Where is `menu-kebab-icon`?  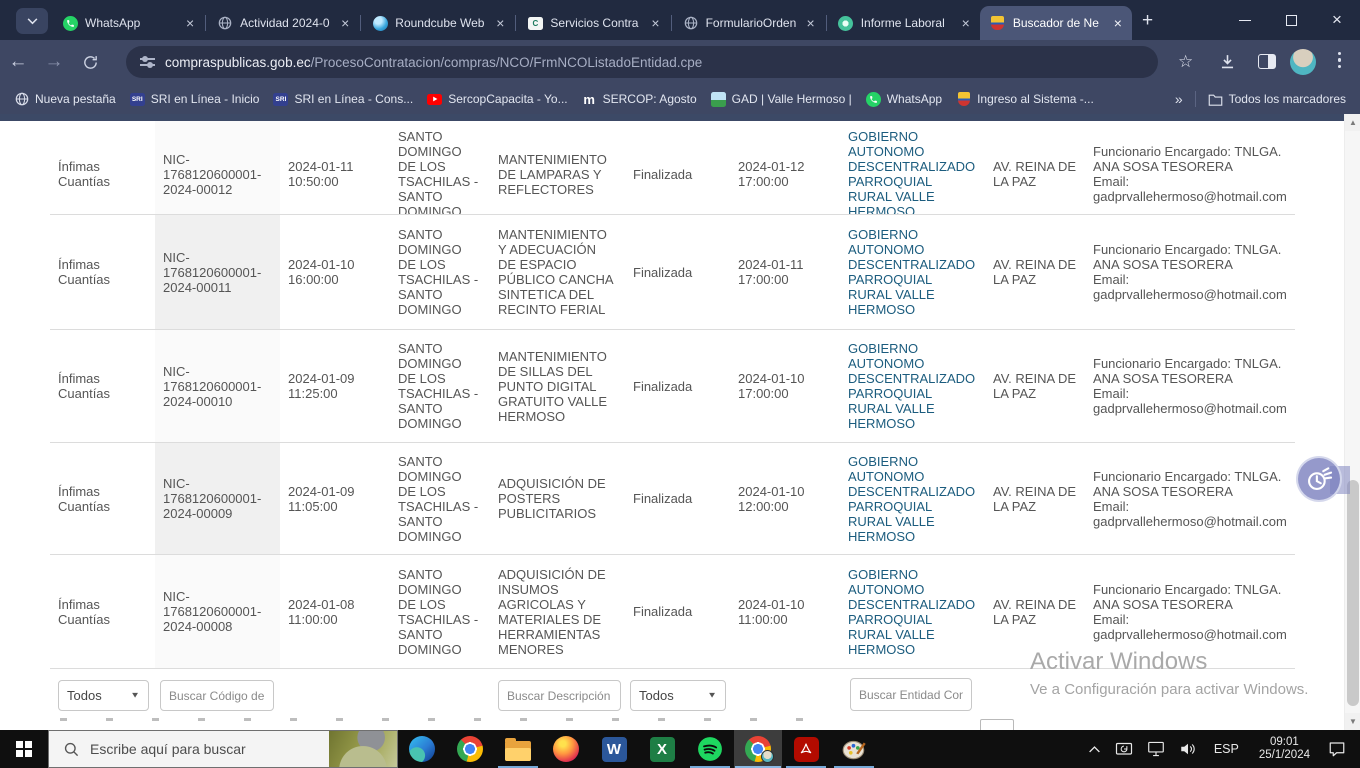
menu-kebab-icon is located at coordinates (1339, 60).